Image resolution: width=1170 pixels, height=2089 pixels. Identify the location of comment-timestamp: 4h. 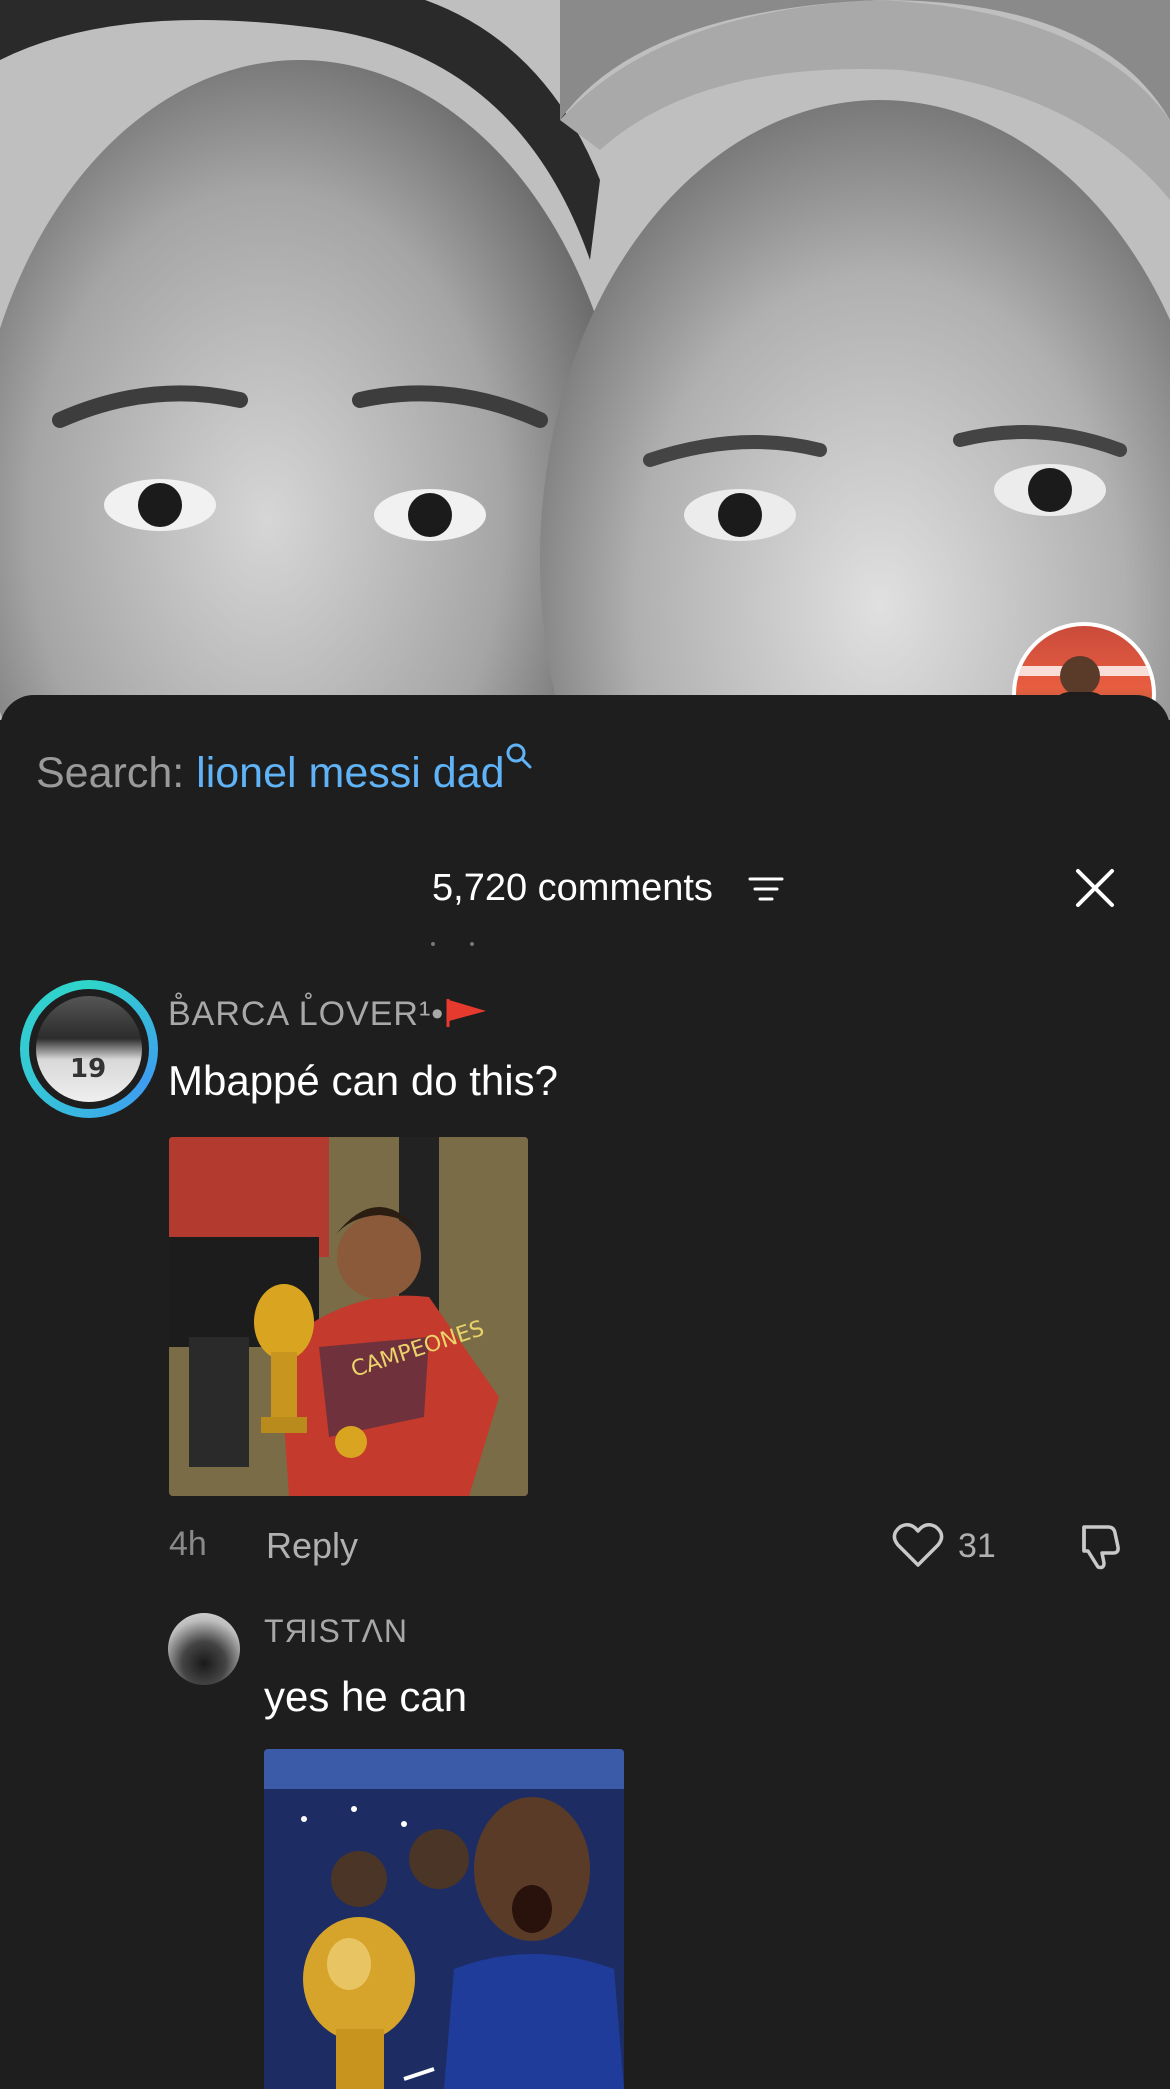
(188, 1544).